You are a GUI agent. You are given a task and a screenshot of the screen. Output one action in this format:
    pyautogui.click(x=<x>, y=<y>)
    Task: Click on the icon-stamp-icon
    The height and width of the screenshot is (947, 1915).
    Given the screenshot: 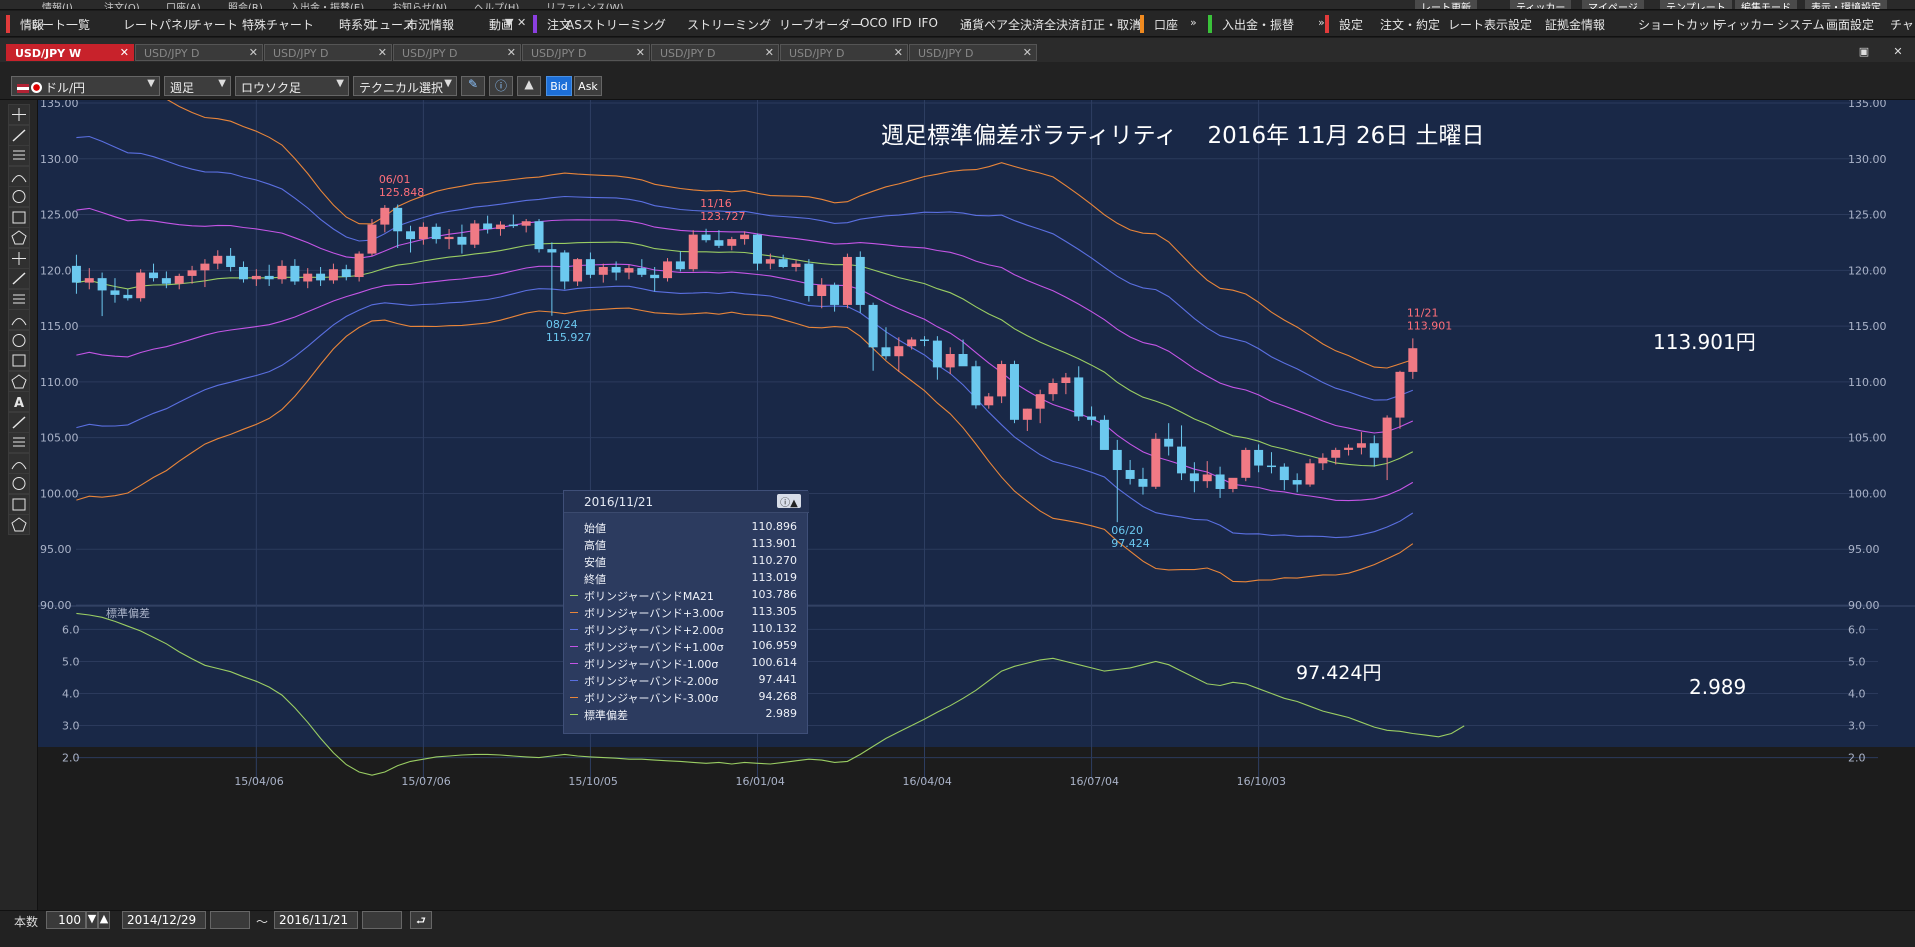 What is the action you would take?
    pyautogui.click(x=19, y=422)
    